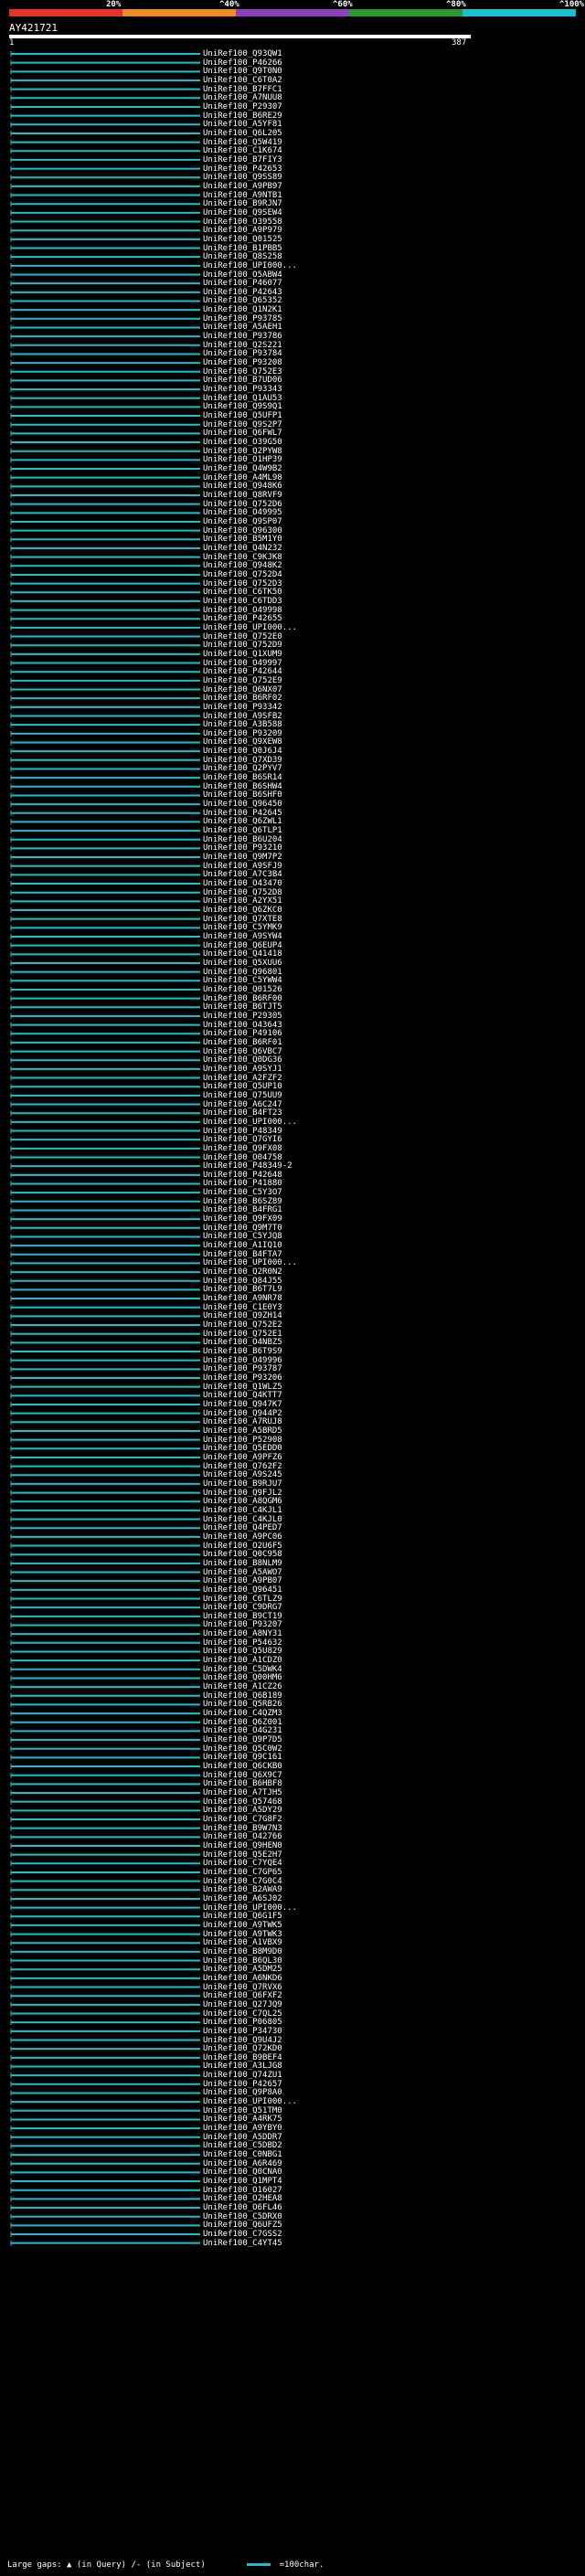  What do you see at coordinates (243, 937) in the screenshot?
I see `hit-label: UniRef100_A9SYW4` at bounding box center [243, 937].